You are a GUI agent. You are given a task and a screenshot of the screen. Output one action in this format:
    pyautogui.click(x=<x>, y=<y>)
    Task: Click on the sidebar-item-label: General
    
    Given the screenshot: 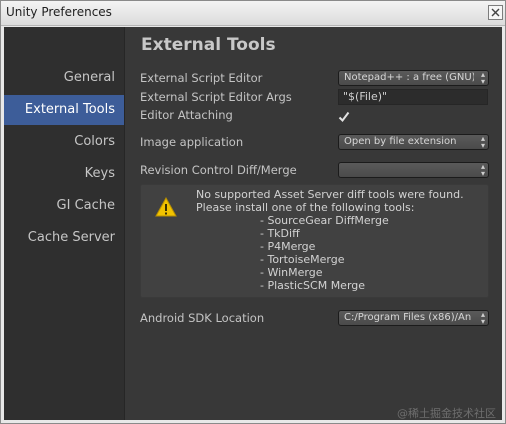 What is the action you would take?
    pyautogui.click(x=89, y=77)
    